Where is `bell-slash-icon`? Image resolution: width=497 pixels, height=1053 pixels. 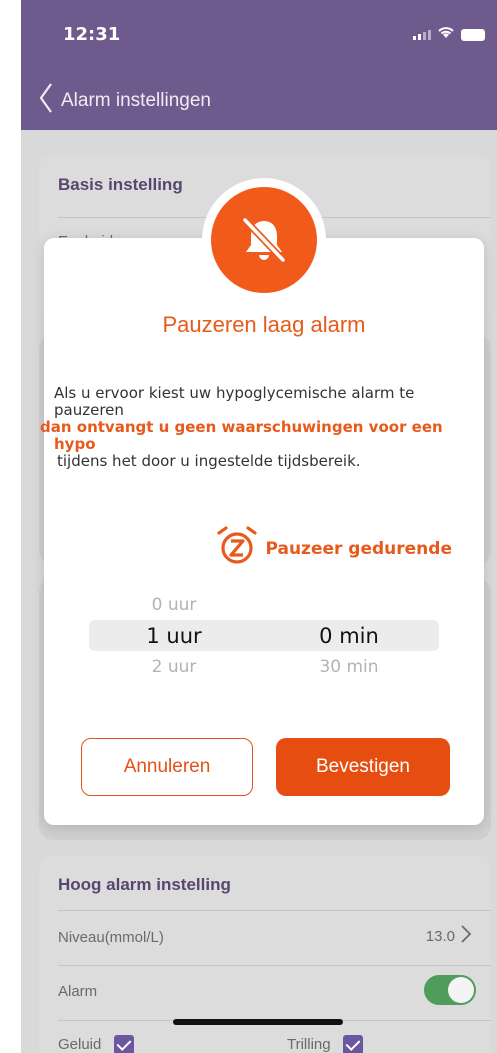
bell-slash-icon is located at coordinates (264, 240).